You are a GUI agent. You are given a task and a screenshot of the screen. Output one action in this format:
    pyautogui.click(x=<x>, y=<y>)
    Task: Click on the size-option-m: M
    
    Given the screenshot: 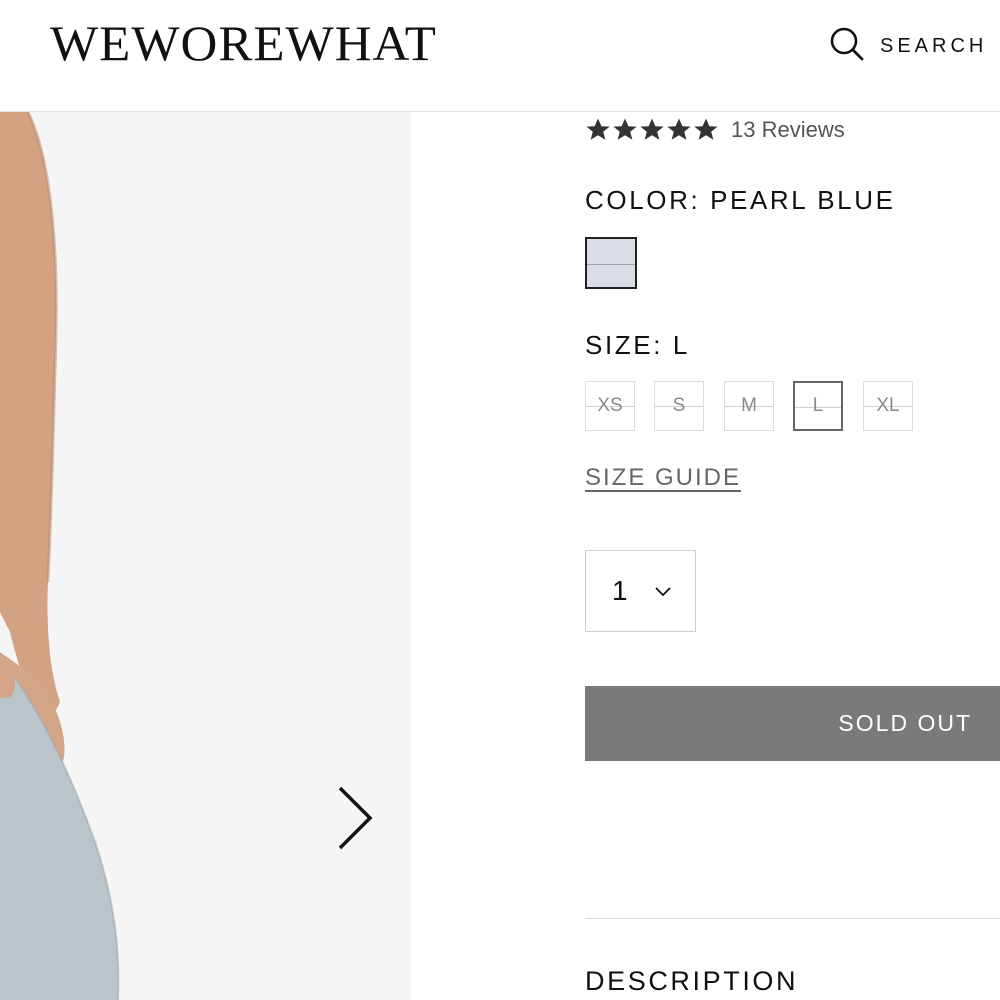 What is the action you would take?
    pyautogui.click(x=749, y=406)
    